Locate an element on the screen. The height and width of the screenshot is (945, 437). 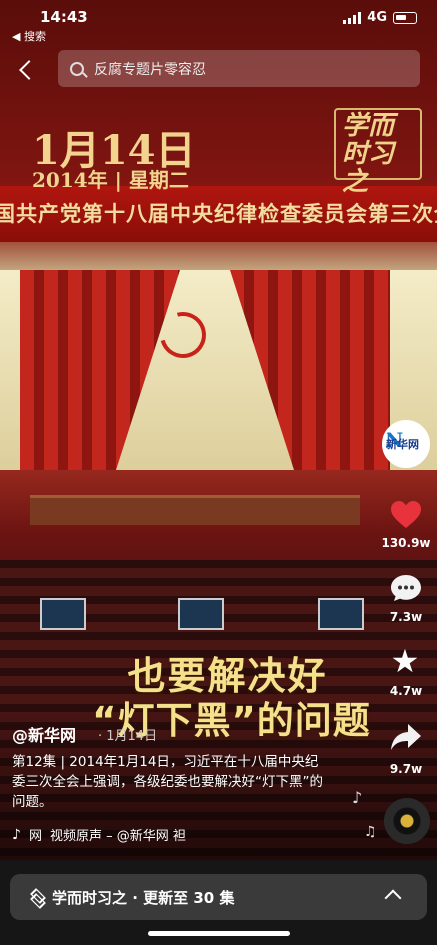
chevron-up-icon is located at coordinates (393, 898).